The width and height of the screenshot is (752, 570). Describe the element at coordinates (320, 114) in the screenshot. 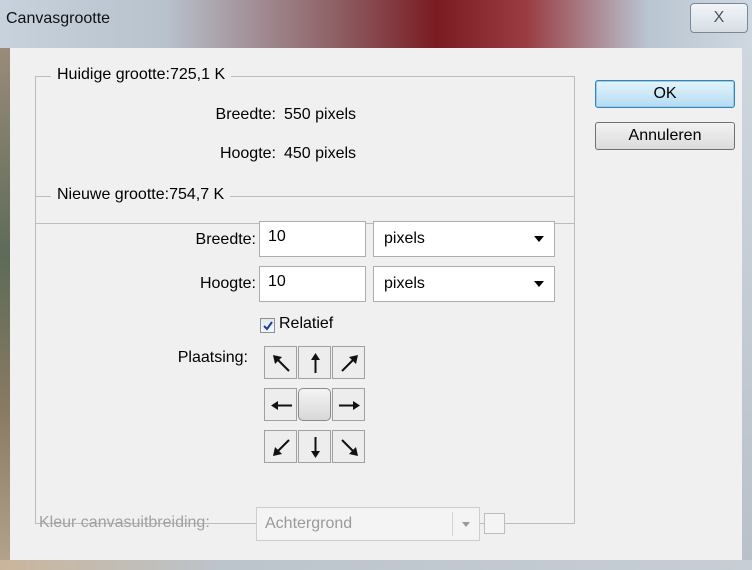

I see `current-width-value: 550 pixels` at that location.